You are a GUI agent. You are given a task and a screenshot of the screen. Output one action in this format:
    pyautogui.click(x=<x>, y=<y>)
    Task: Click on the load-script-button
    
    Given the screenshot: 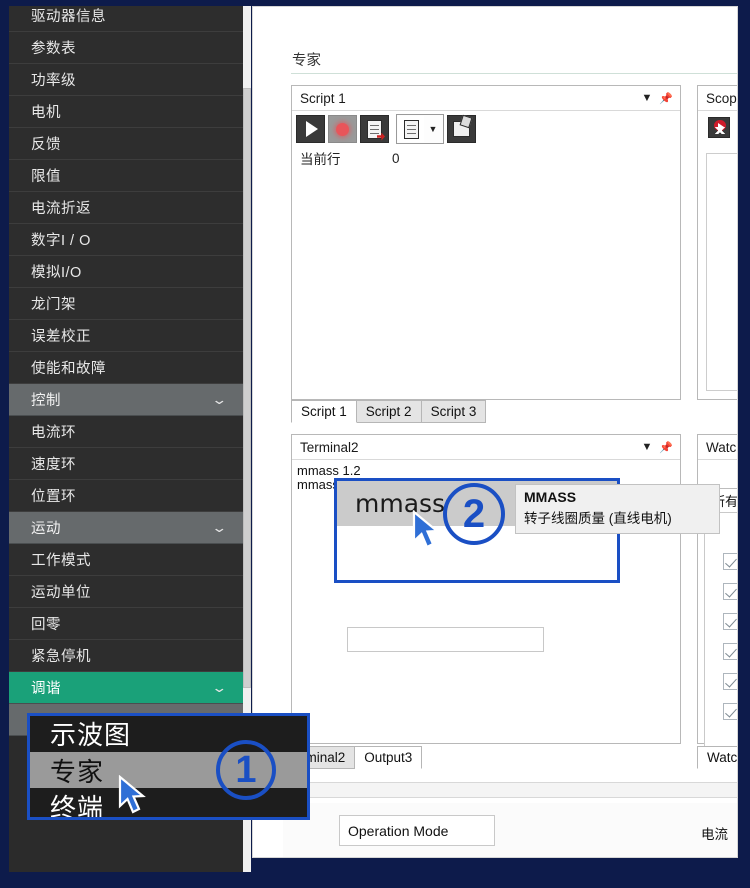 What is the action you would take?
    pyautogui.click(x=461, y=129)
    